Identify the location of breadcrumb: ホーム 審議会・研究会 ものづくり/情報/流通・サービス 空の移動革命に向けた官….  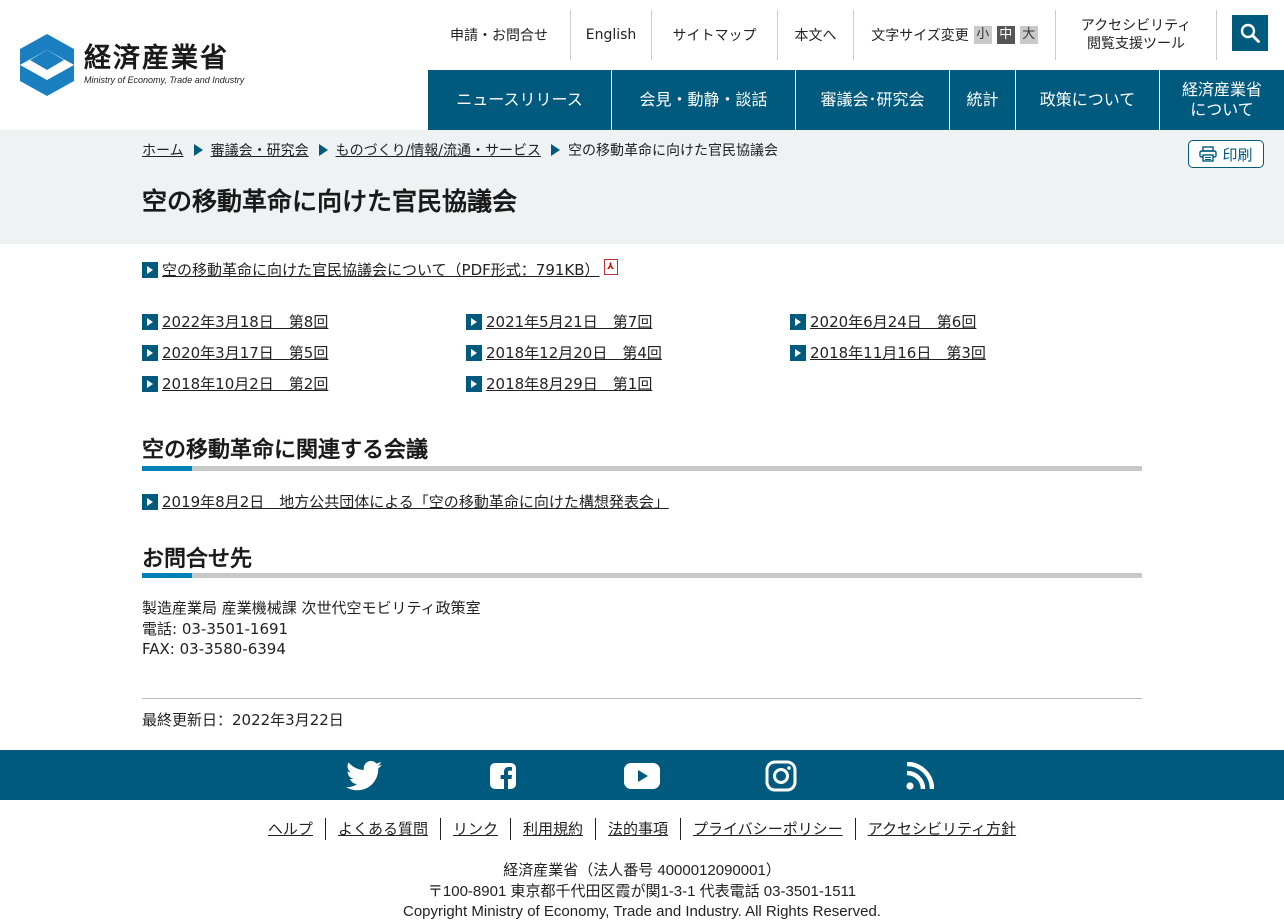
(460, 150).